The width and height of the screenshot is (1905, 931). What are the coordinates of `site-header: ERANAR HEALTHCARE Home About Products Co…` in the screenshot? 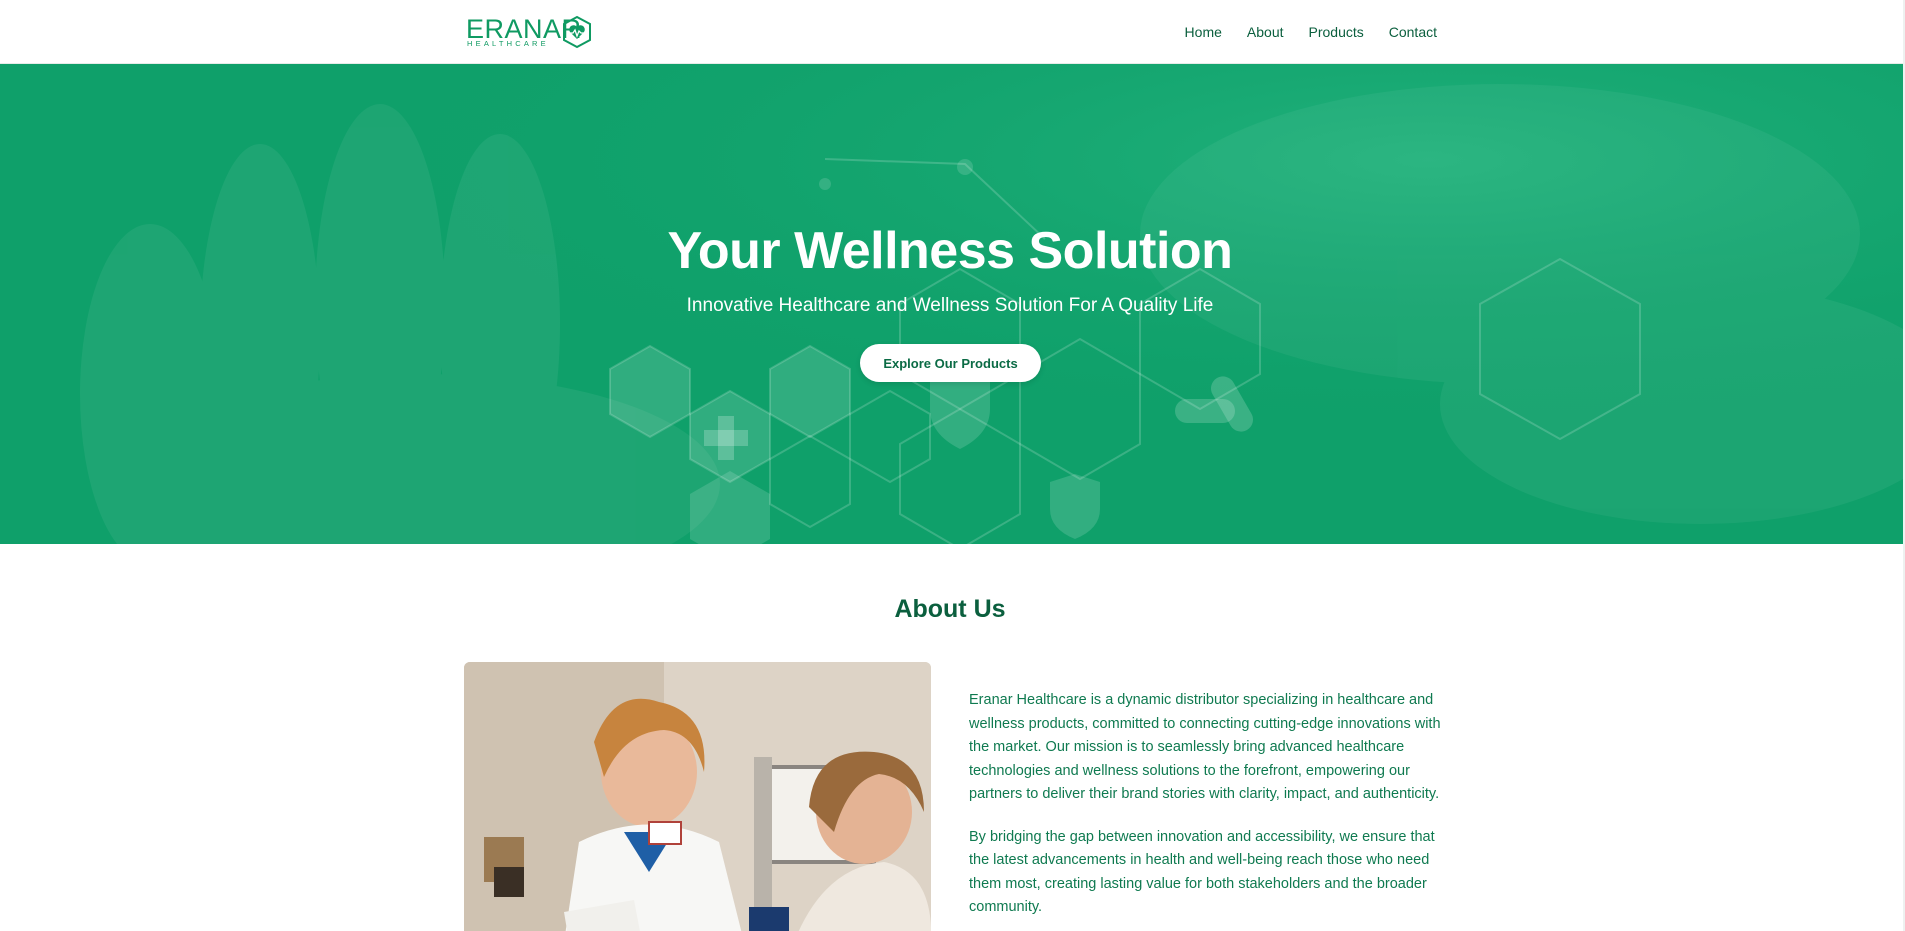 It's located at (952, 32).